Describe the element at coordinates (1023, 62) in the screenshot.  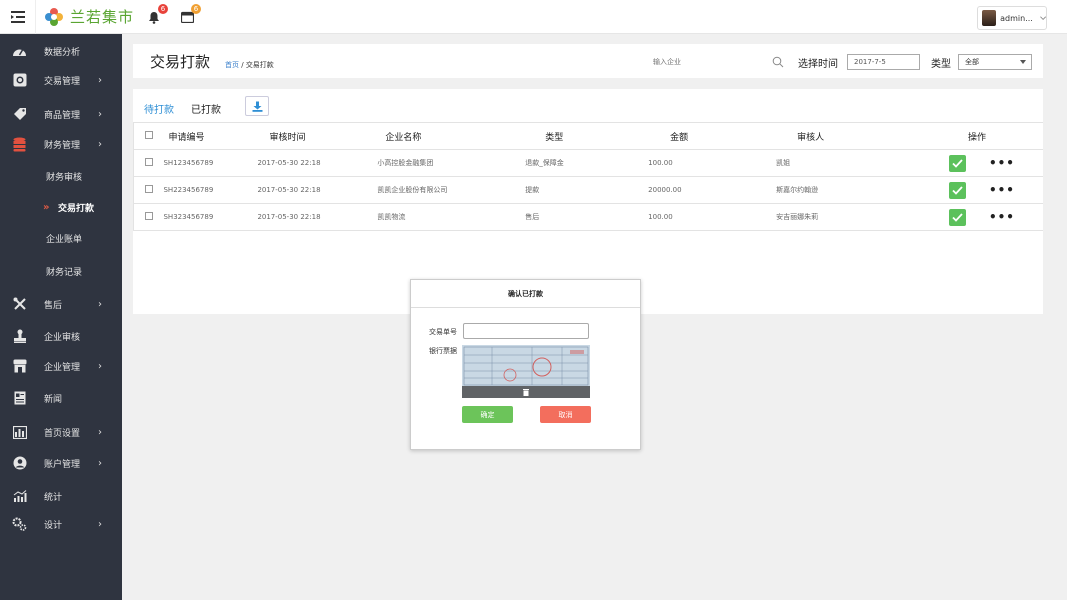
I see `caret-down-icon` at that location.